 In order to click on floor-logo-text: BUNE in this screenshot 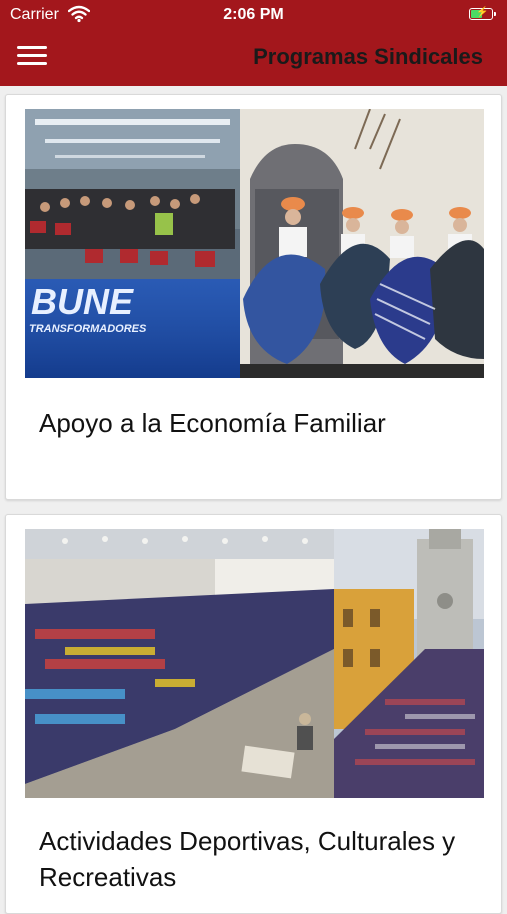, I will do `click(82, 301)`.